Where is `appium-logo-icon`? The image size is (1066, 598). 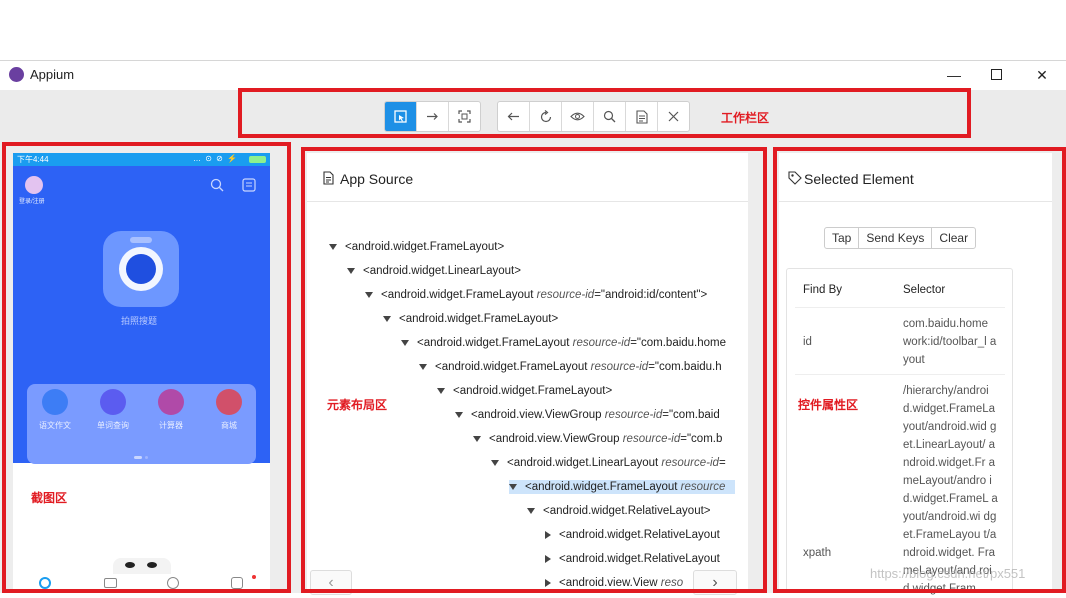 appium-logo-icon is located at coordinates (16, 74).